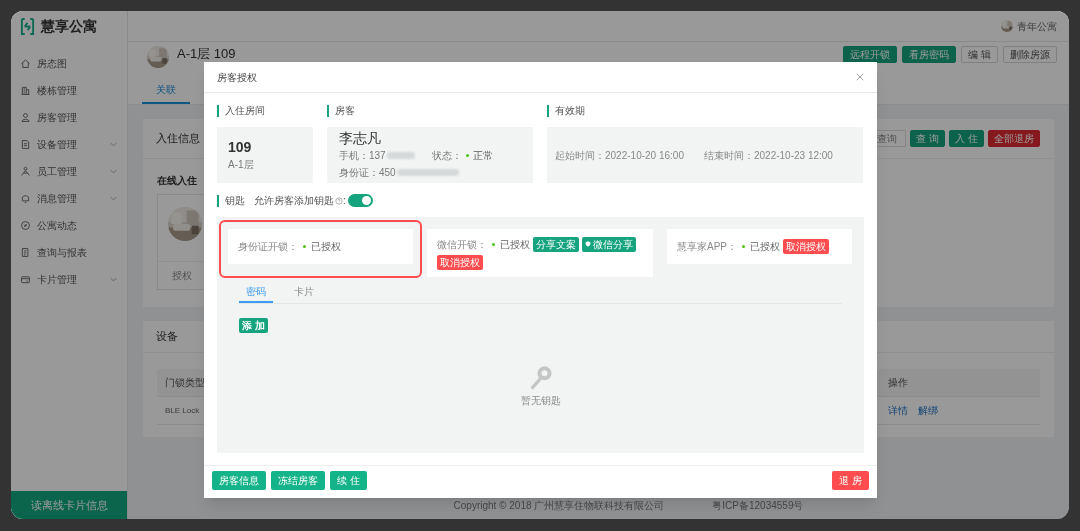 Image resolution: width=1080 pixels, height=531 pixels. Describe the element at coordinates (178, 139) in the screenshot. I see `card-title: 入住信息` at that location.